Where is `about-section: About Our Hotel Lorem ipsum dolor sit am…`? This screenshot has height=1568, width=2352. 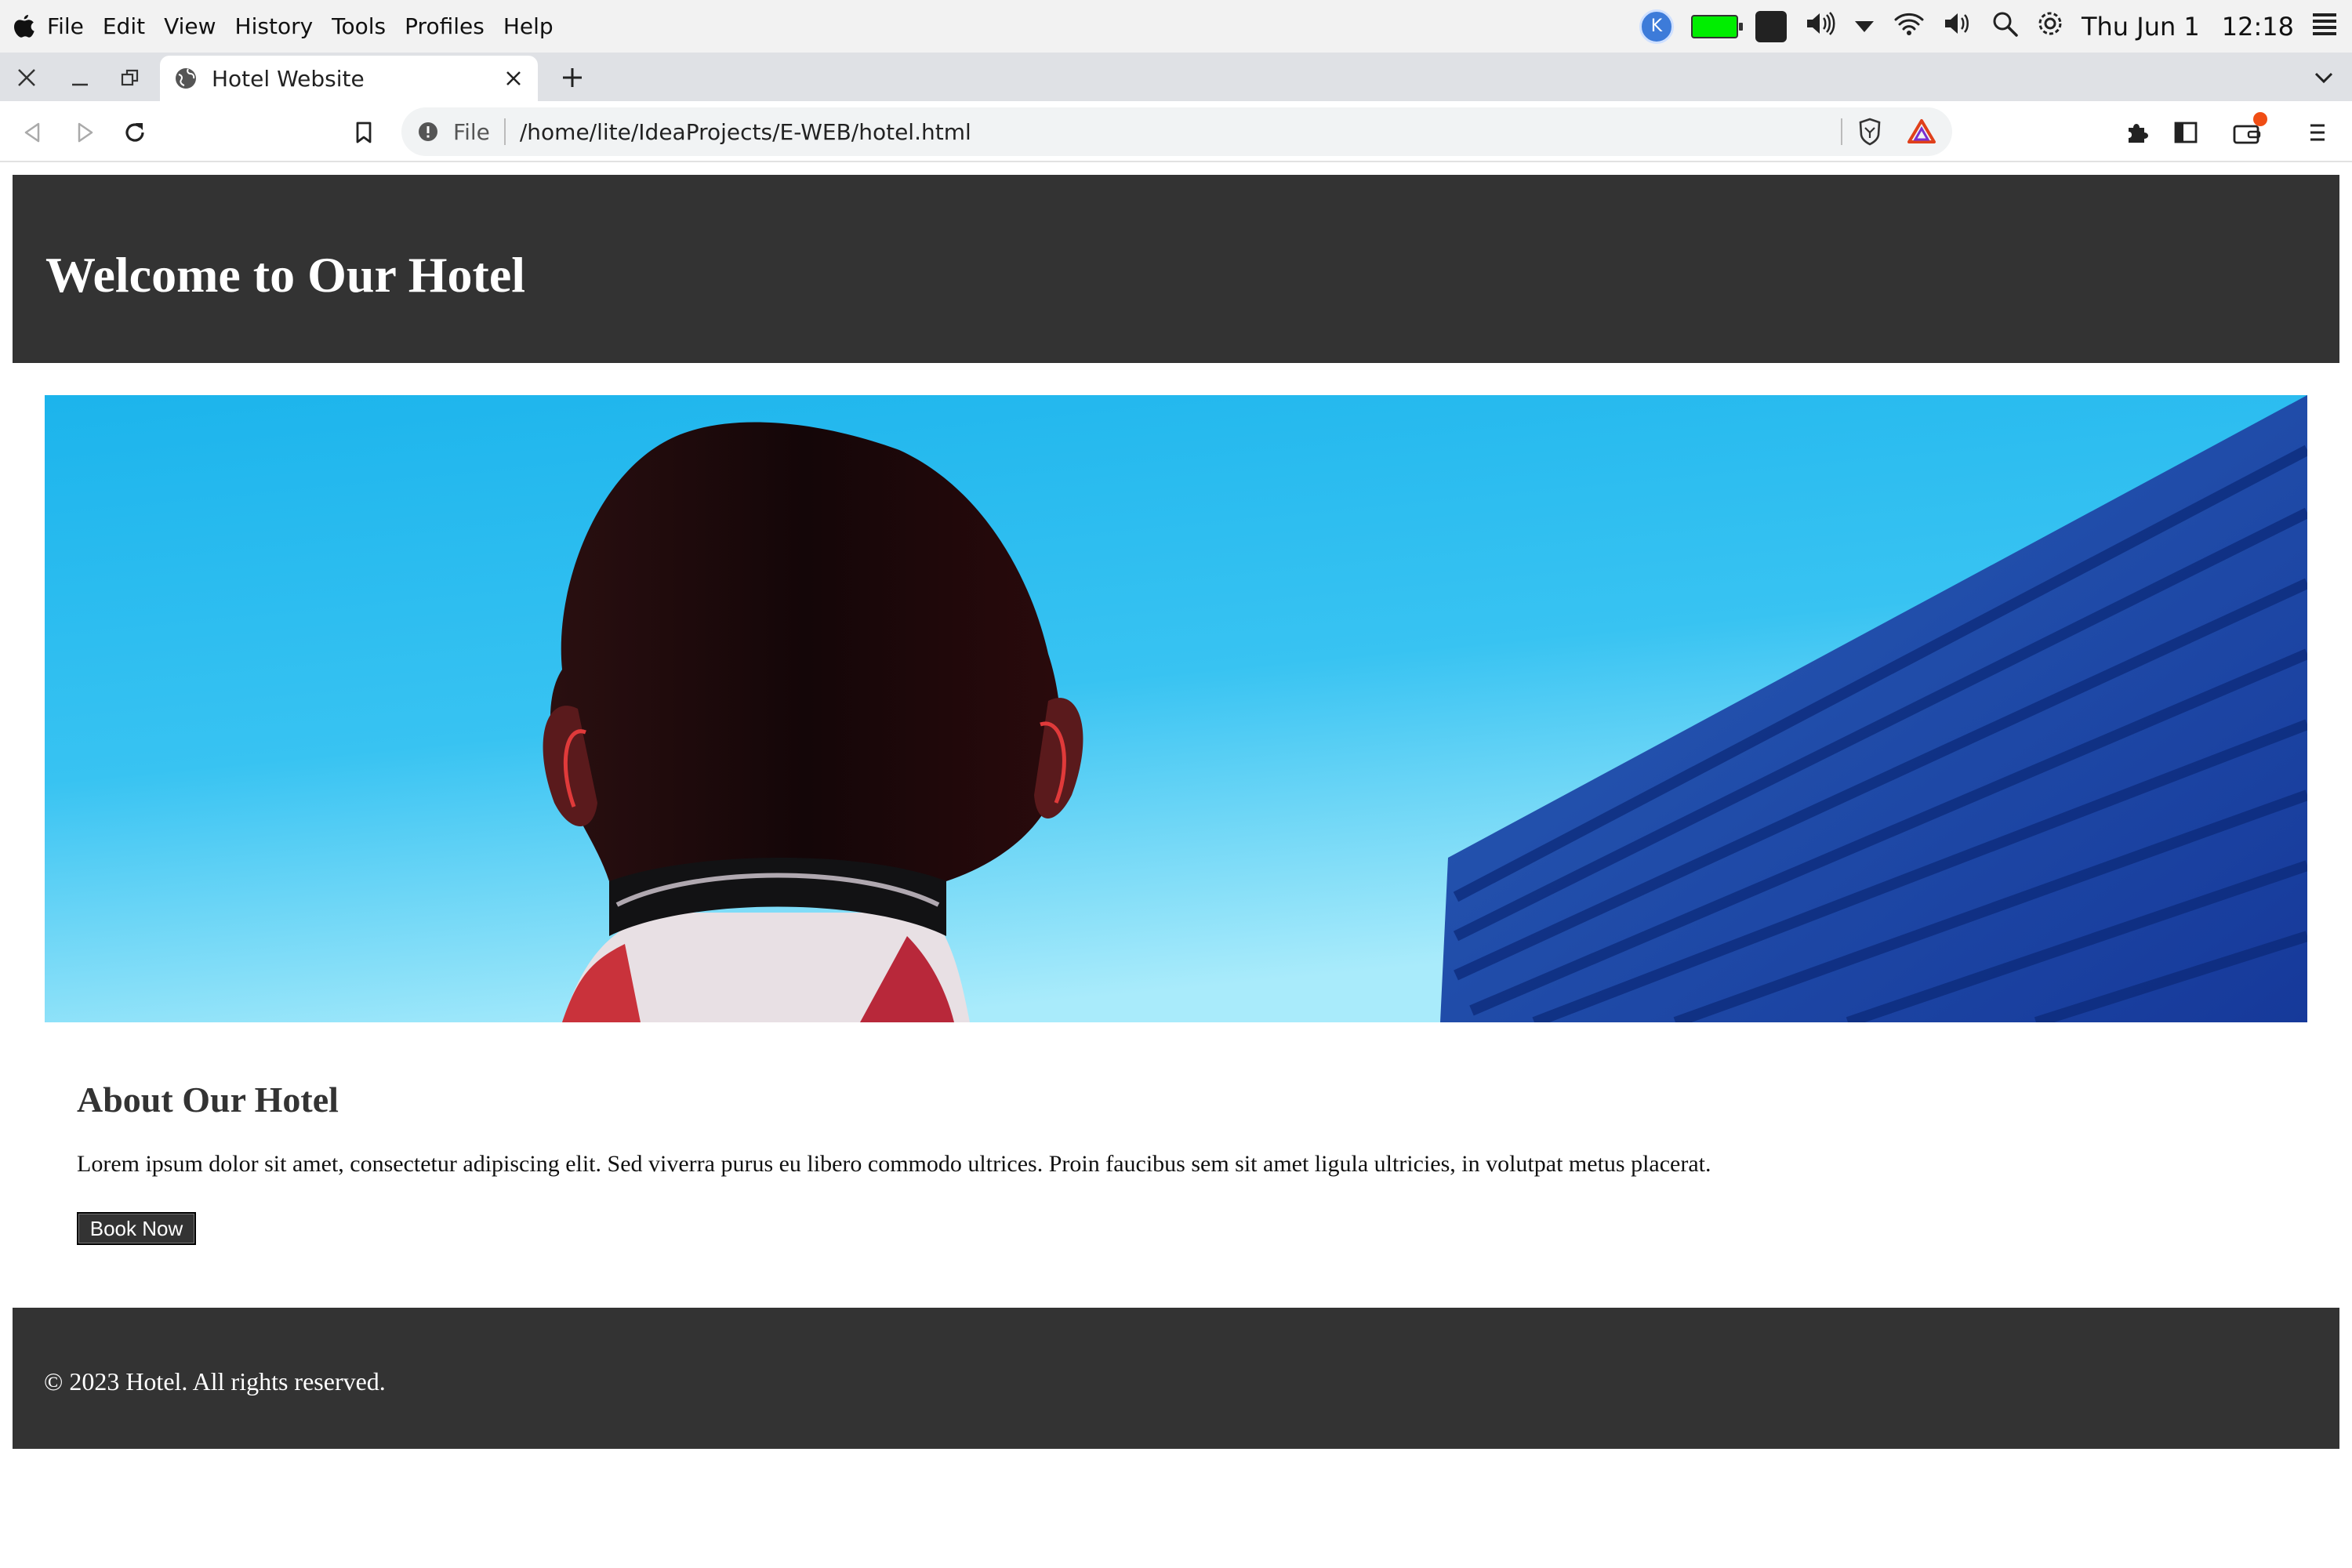
about-section: About Our Hotel Lorem ipsum dolor sit am… is located at coordinates (1194, 1130).